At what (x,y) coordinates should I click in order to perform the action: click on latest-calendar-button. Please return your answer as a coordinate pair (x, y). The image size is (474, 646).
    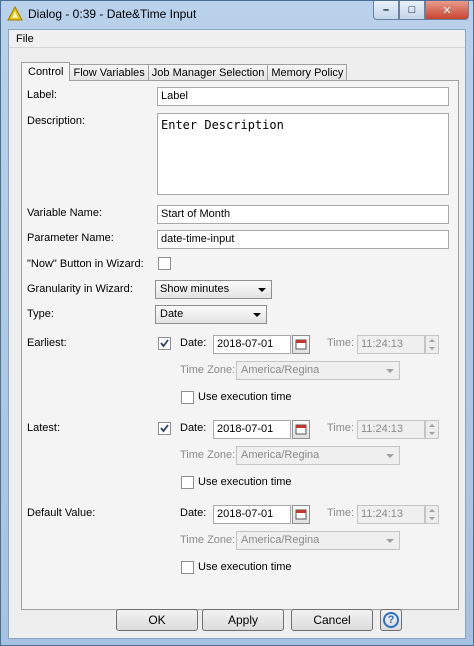
    Looking at the image, I should click on (301, 429).